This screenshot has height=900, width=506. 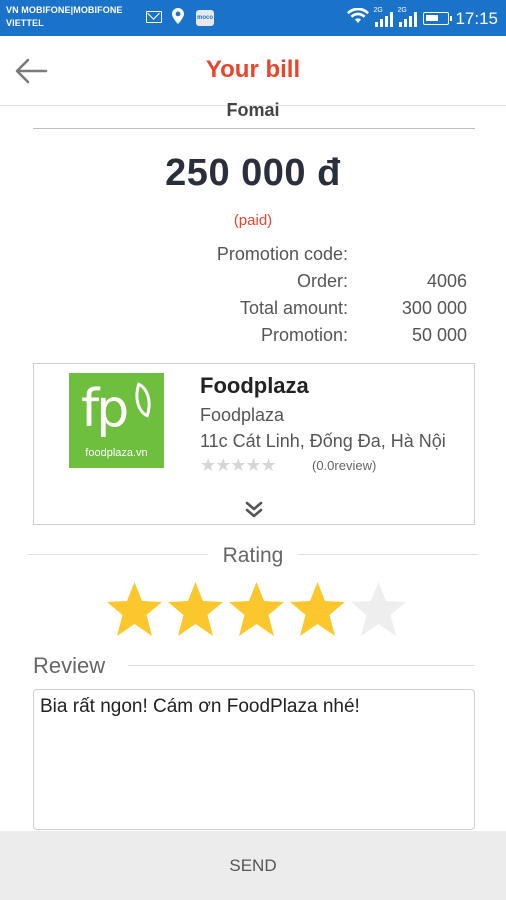 What do you see at coordinates (434, 308) in the screenshot?
I see `total-amount-value: 300 000` at bounding box center [434, 308].